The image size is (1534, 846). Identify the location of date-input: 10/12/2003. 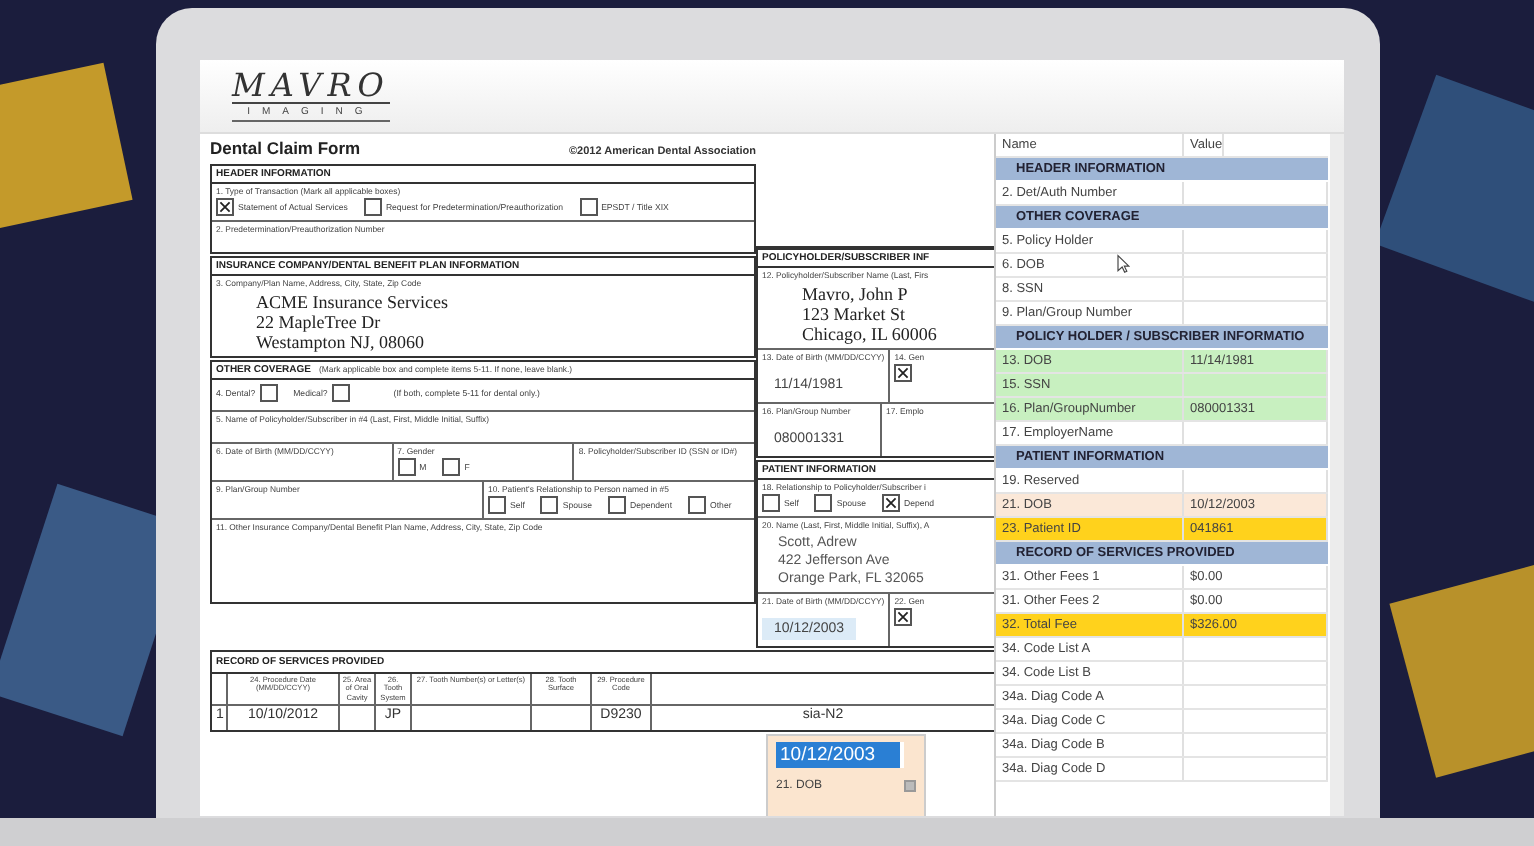
(840, 755).